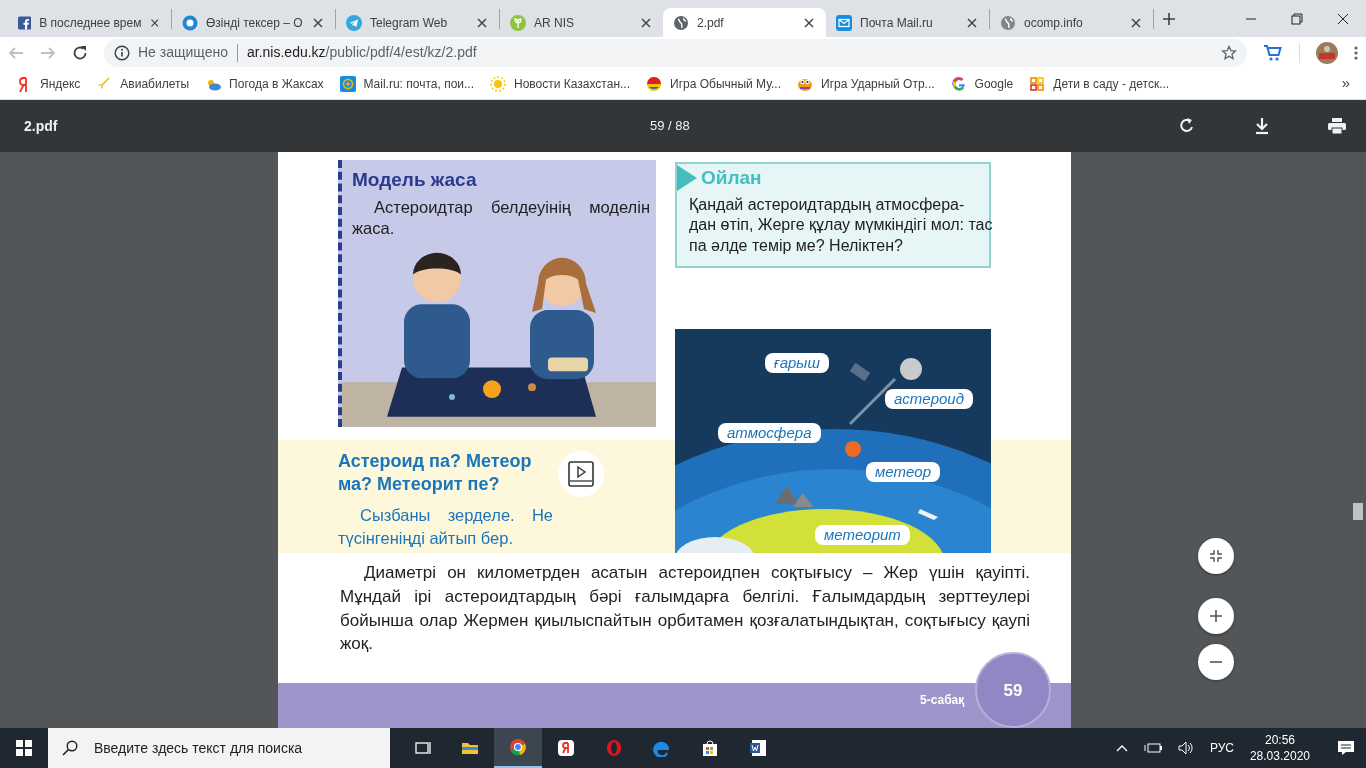 Image resolution: width=1366 pixels, height=768 pixels. I want to click on plus-icon, so click(1215, 616).